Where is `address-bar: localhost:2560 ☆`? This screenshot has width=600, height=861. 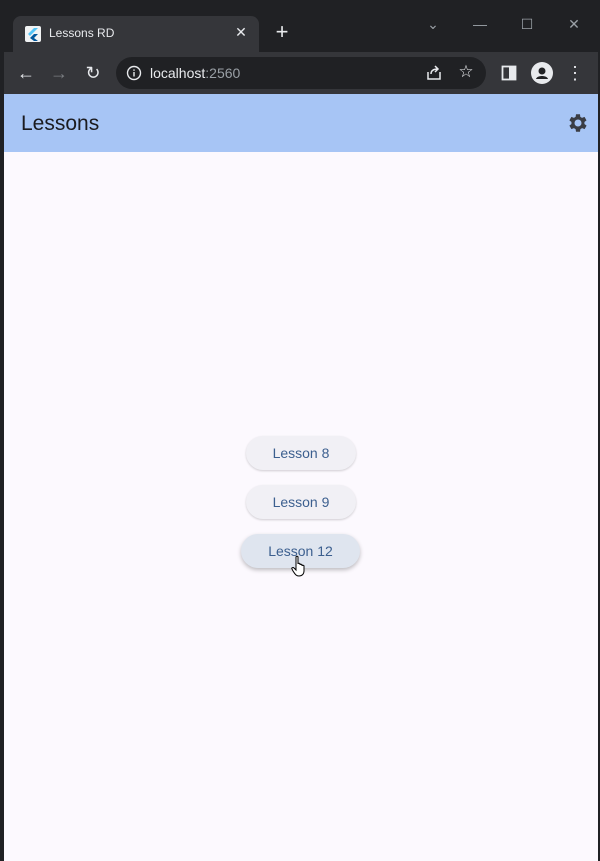
address-bar: localhost:2560 ☆ is located at coordinates (301, 73).